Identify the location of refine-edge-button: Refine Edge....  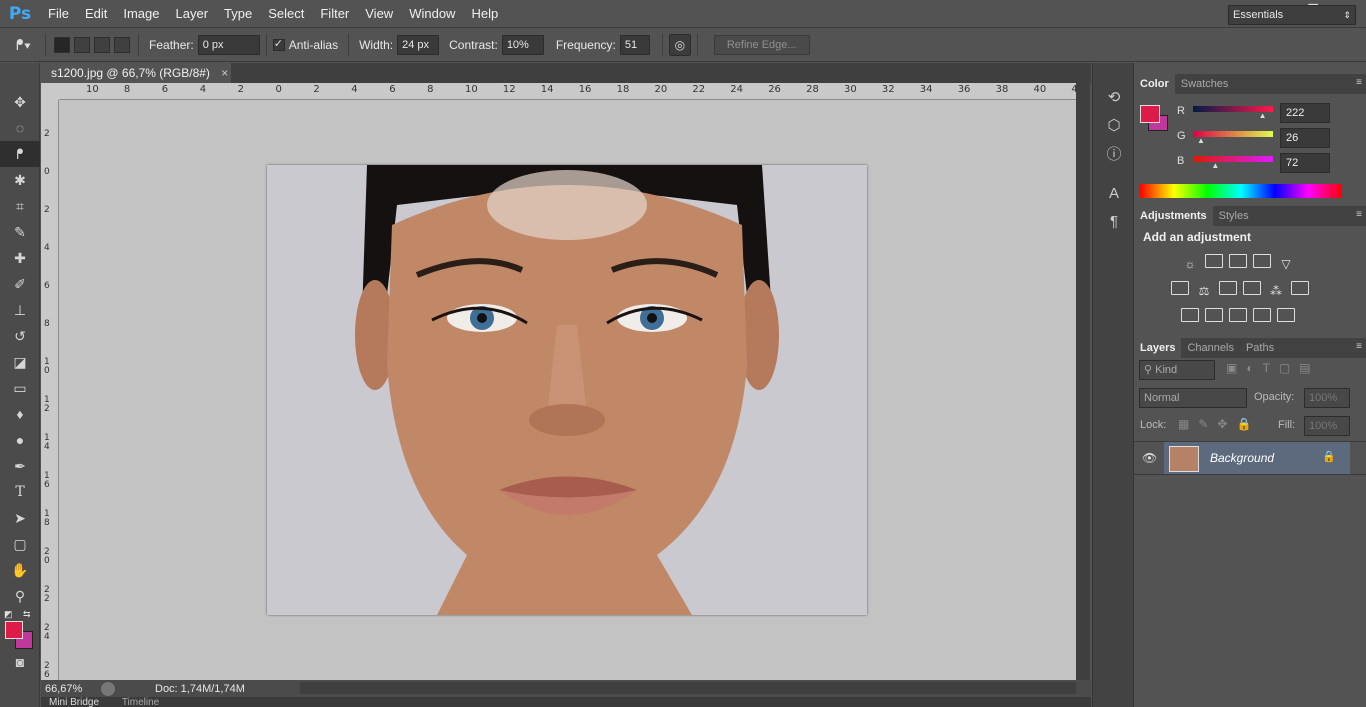
(761, 45).